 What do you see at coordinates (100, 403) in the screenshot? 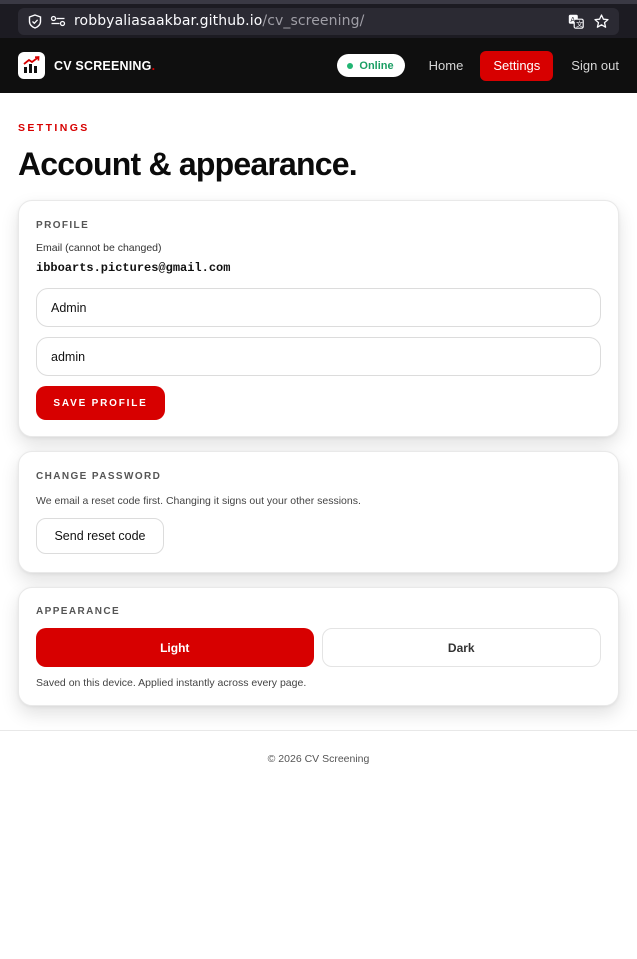
I see `save-profile-button: SAVE PROFILE` at bounding box center [100, 403].